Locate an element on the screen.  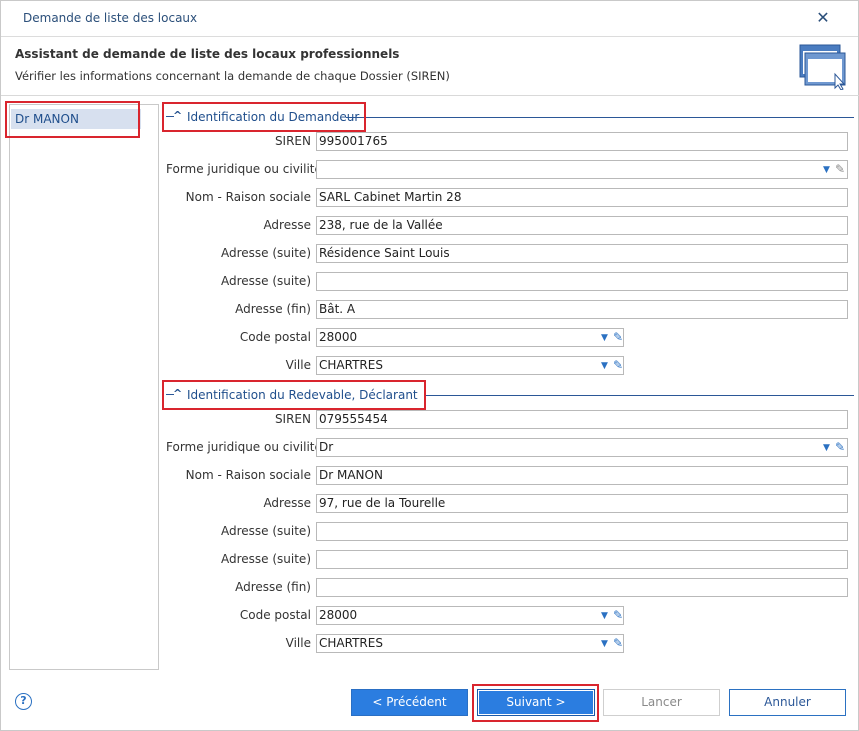
adresse-field: 238, rue de la Vallée is located at coordinates (582, 225).